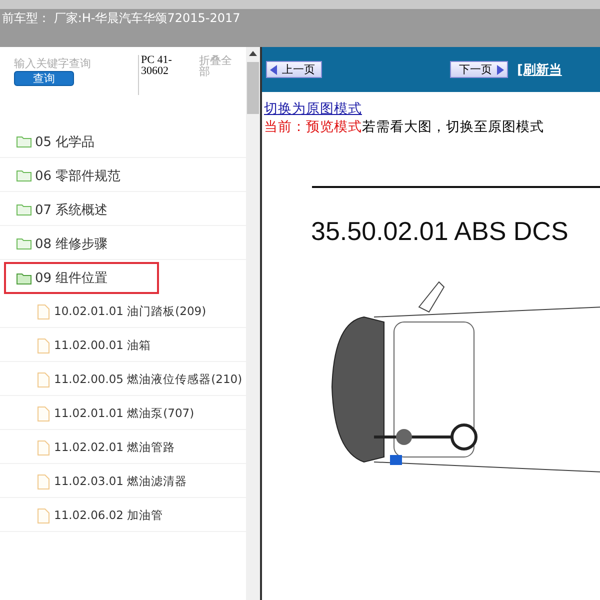 This screenshot has width=600, height=600. I want to click on tree-document-item: 11.02.06.02 加油管, so click(123, 516).